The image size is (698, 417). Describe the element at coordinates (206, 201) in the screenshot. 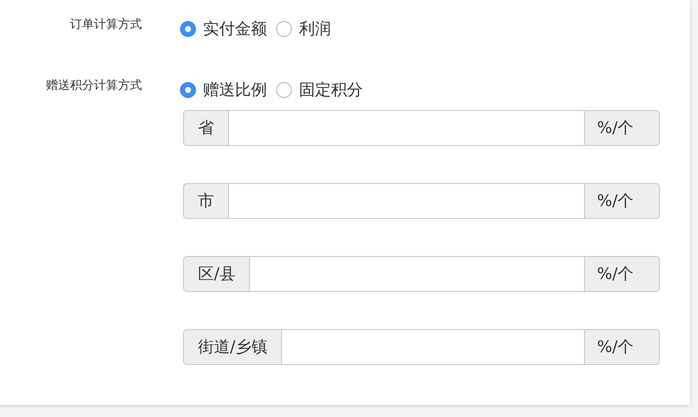

I see `input-prefix: 市` at that location.